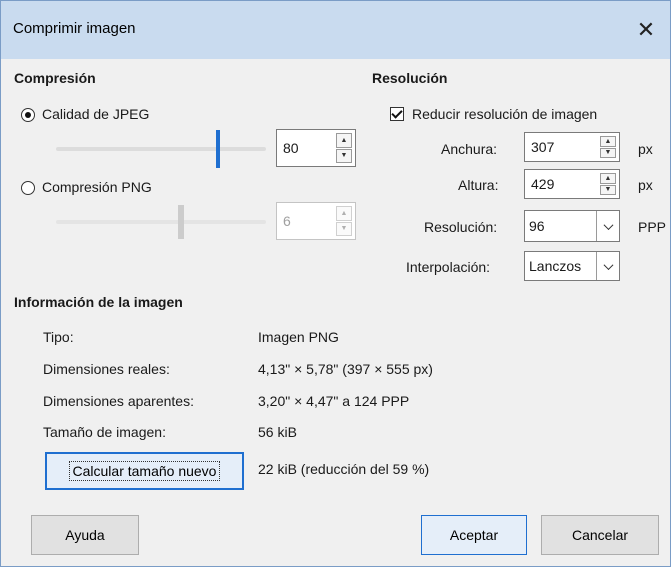 This screenshot has width=671, height=567. I want to click on png-compression-spinbox: 6 ▲ ▼, so click(316, 221).